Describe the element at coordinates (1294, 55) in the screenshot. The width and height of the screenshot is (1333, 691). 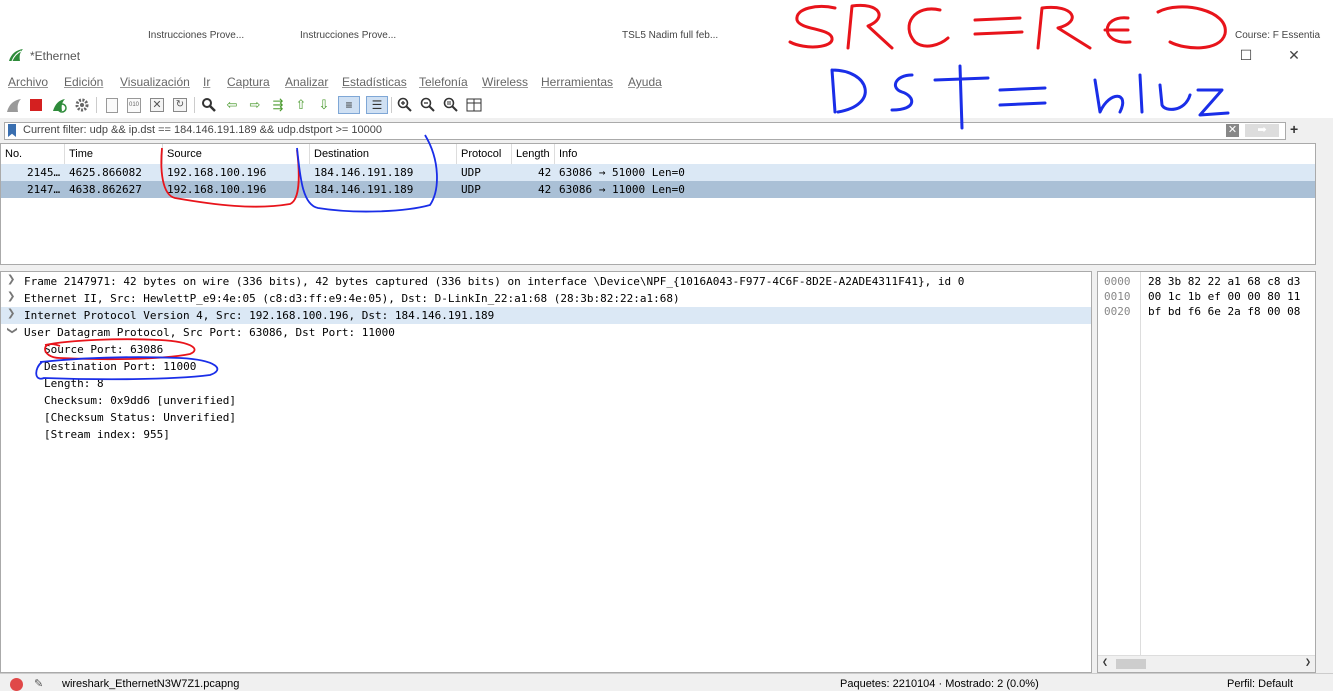
I see `close-button: ✕` at that location.